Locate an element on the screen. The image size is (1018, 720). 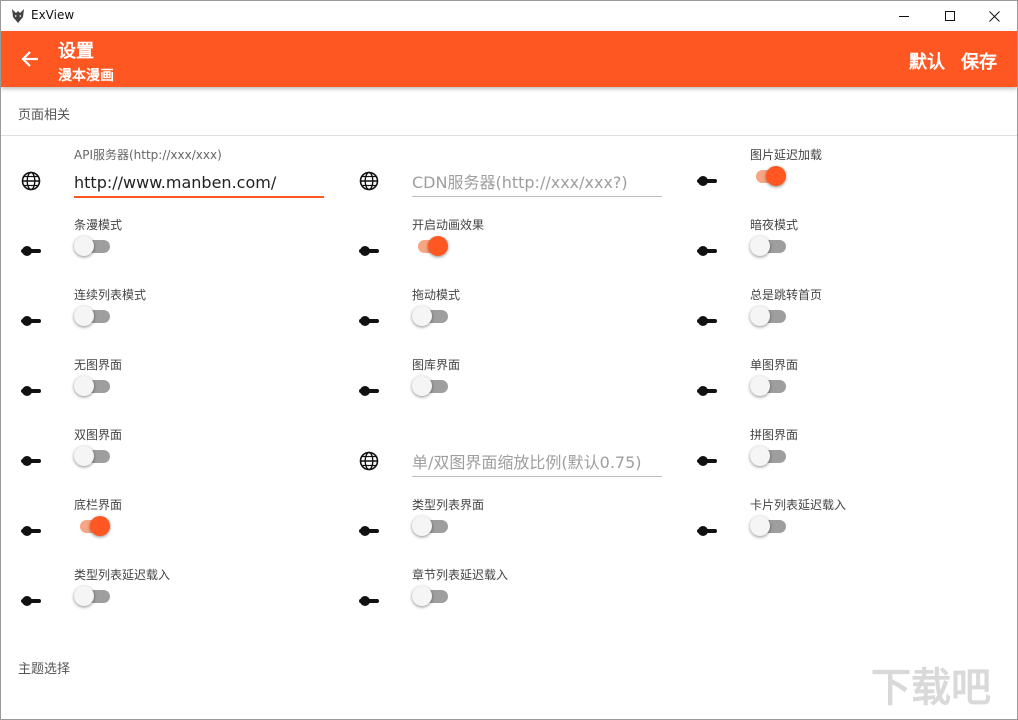
setting-label: 卡片列表延迟载入 is located at coordinates (798, 505).